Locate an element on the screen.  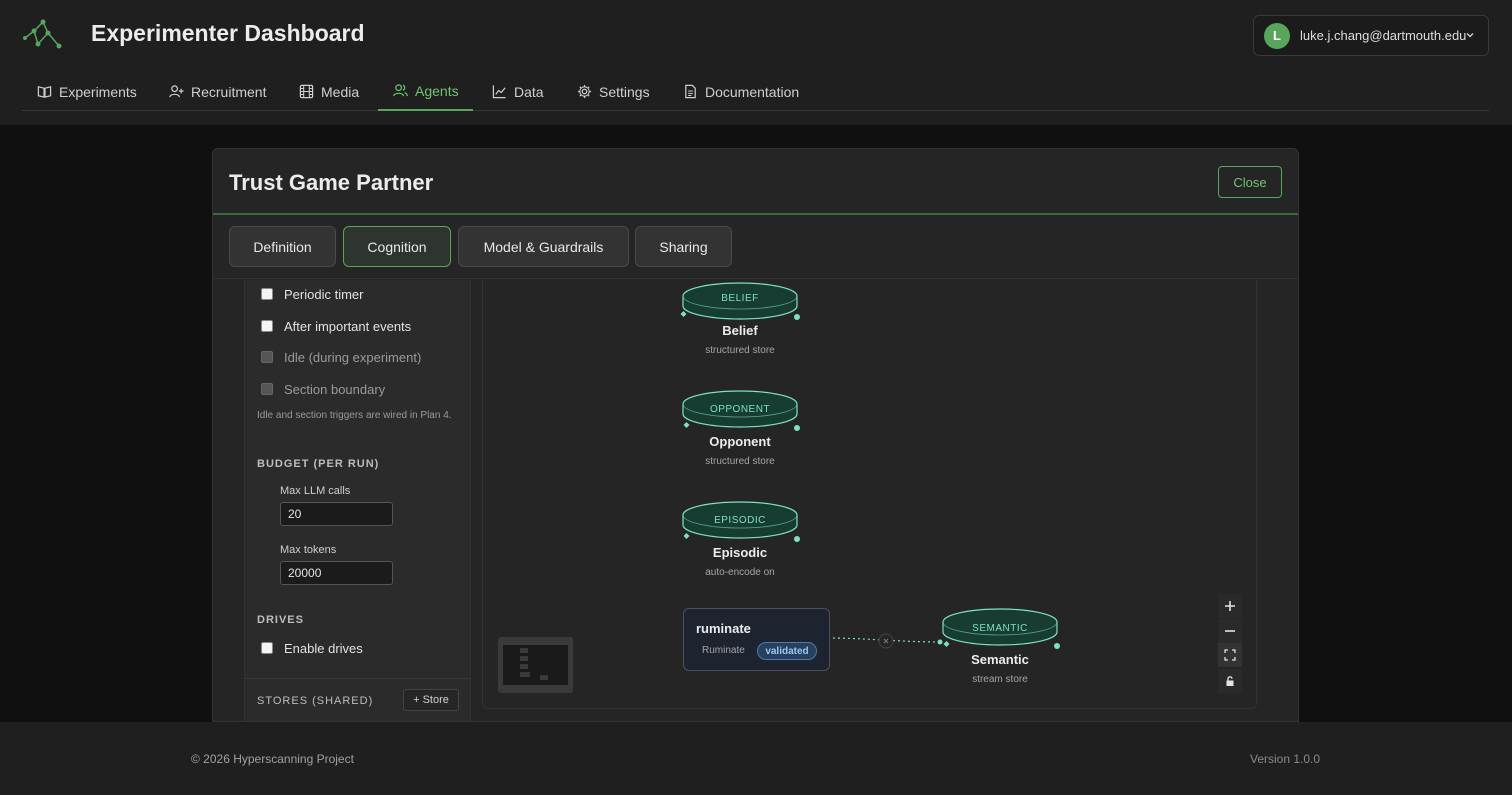
lock-button is located at coordinates (1230, 681).